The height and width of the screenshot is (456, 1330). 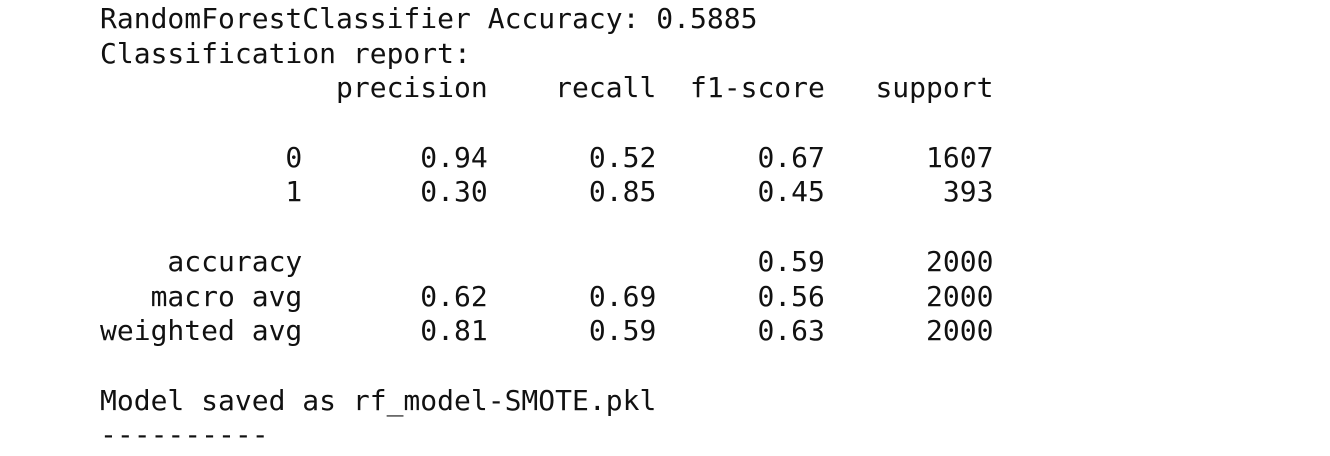 What do you see at coordinates (547, 88) in the screenshot?
I see `report-header-row: precision recall f1-score support` at bounding box center [547, 88].